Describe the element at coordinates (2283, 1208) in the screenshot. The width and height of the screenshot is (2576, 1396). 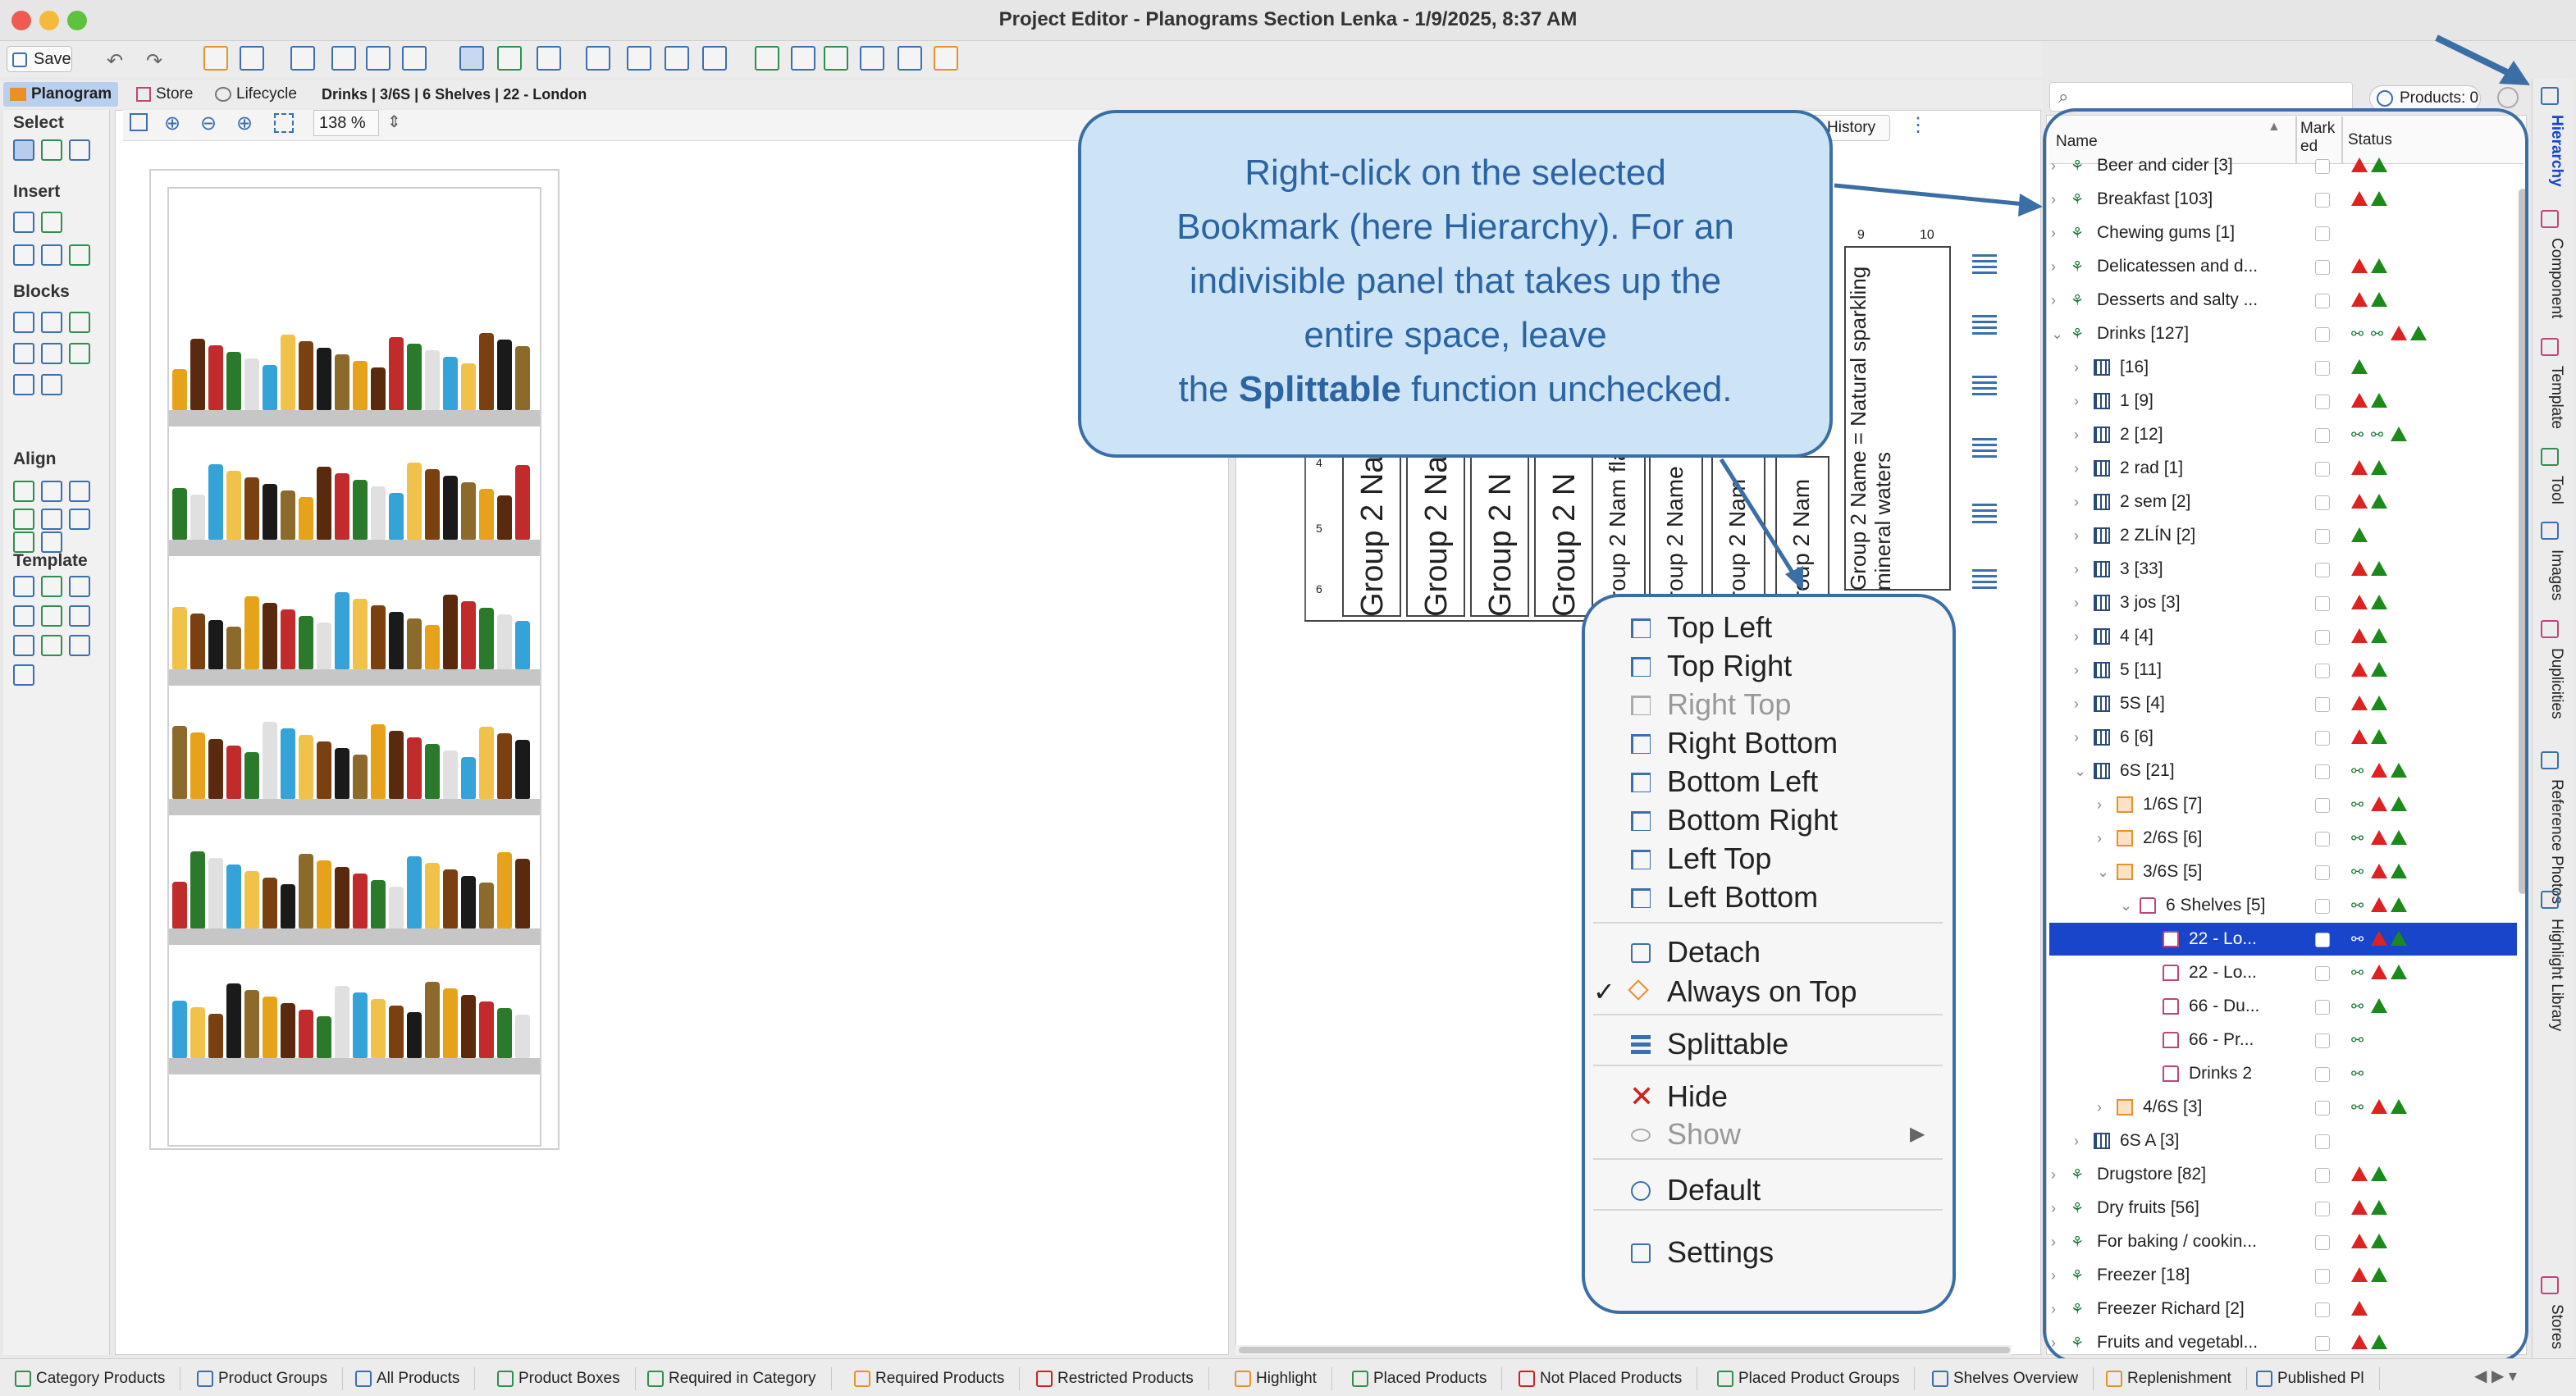
I see `tree-row: › ⚘ Dry fruits [56]` at that location.